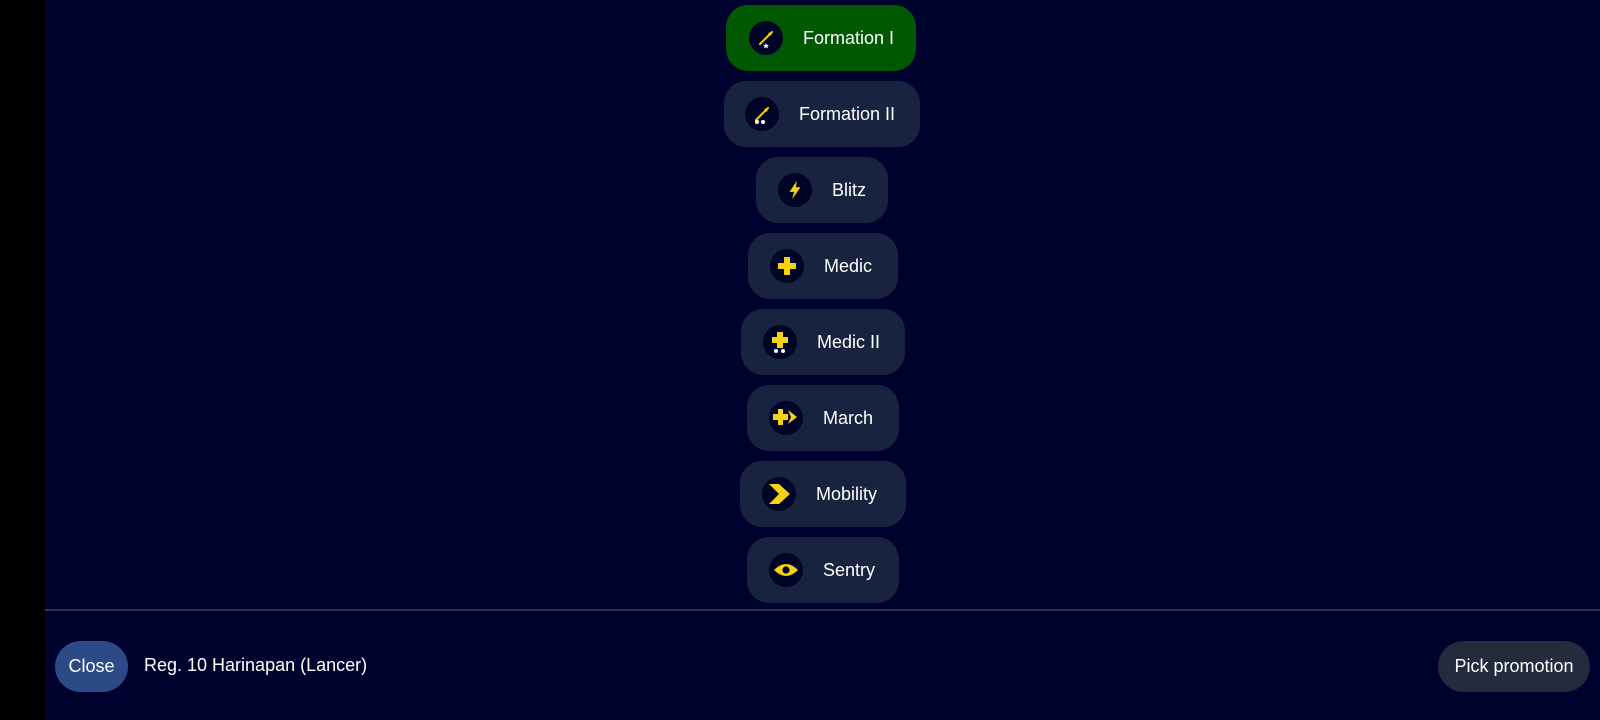  Describe the element at coordinates (849, 37) in the screenshot. I see `promotion-label: Formation I` at that location.